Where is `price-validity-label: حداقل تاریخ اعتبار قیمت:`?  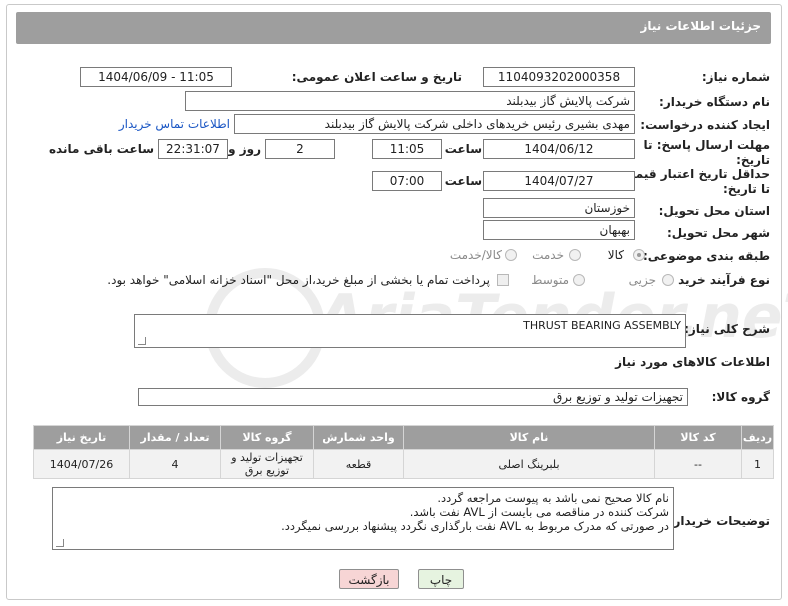 price-validity-label: حداقل تاریخ اعتبار قیمت: is located at coordinates (694, 174).